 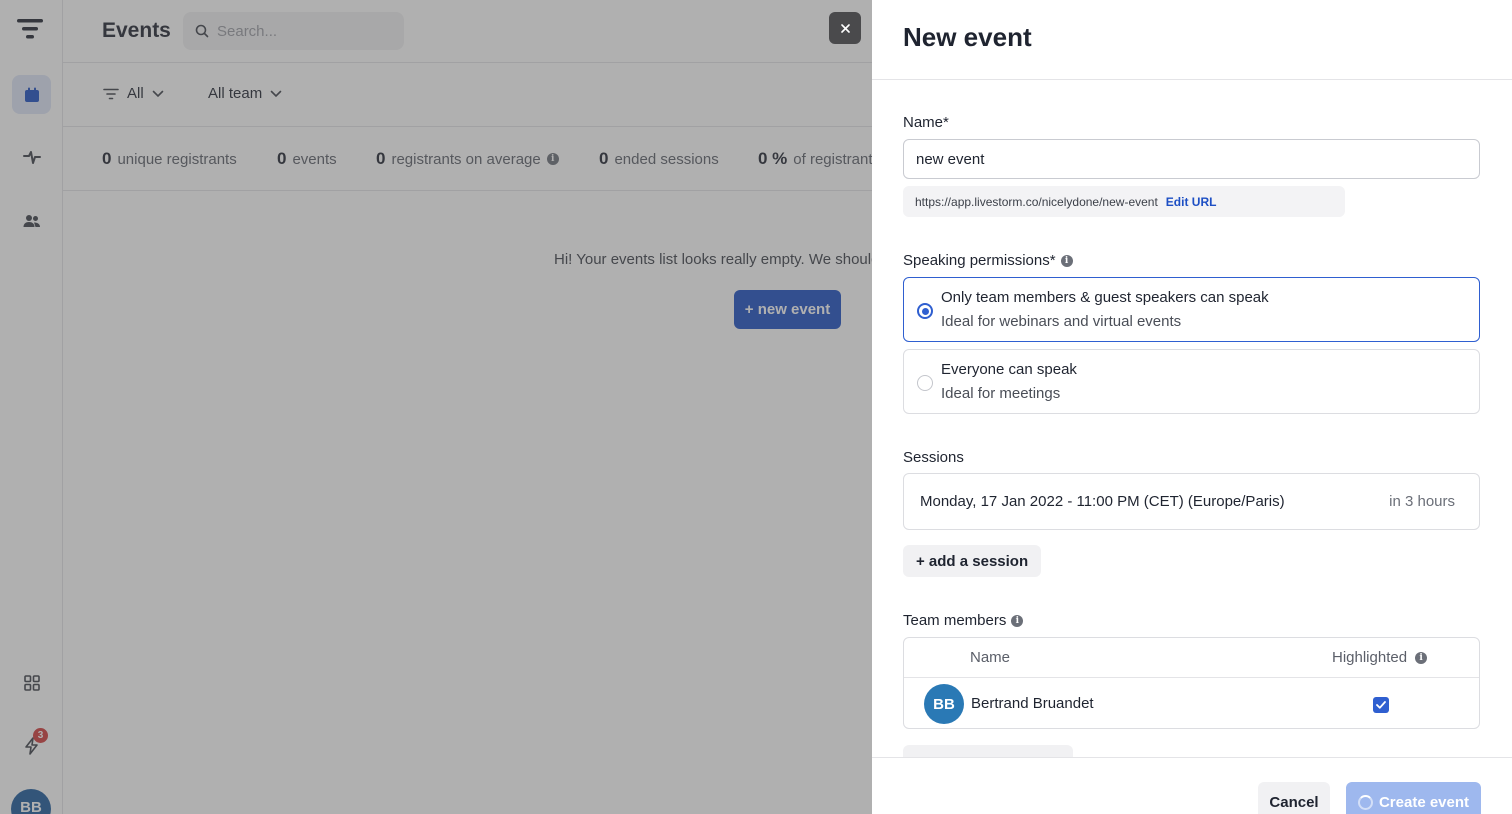 I want to click on name-label-text: Name*, so click(x=926, y=122).